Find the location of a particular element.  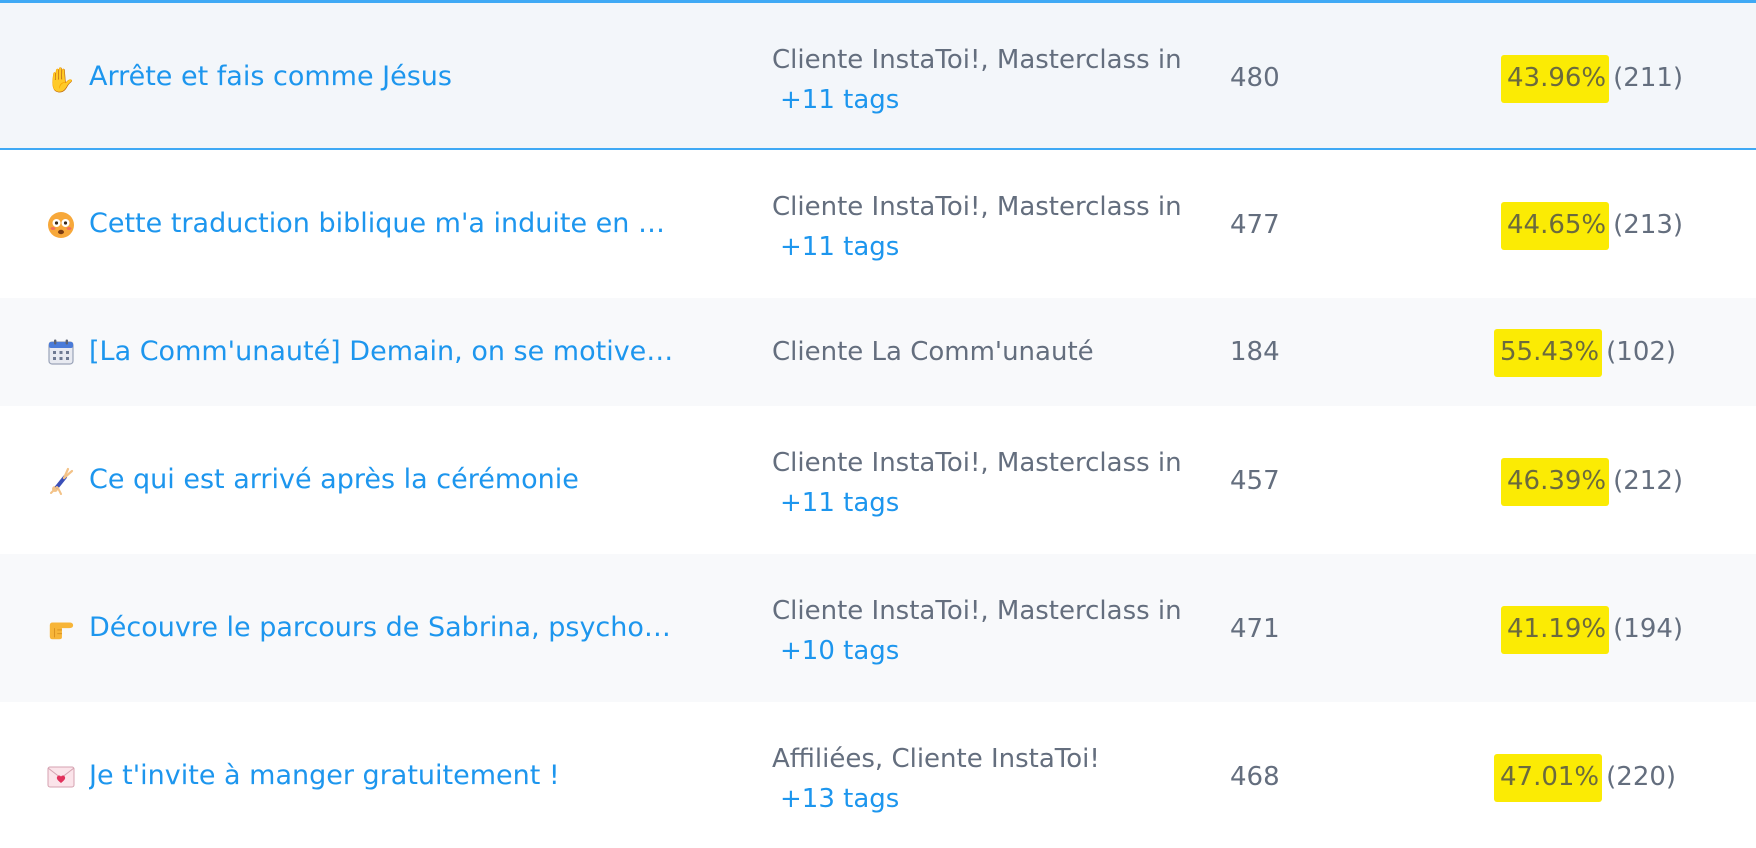

open-rate: 55.43% (102) is located at coordinates (1585, 353).